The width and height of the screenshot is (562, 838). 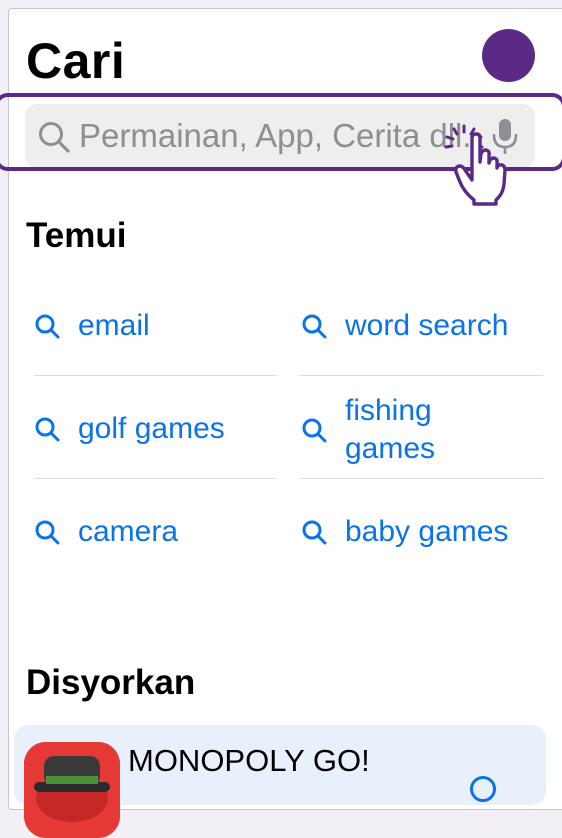 What do you see at coordinates (249, 760) in the screenshot?
I see `app-title: MONOPOLY GO!` at bounding box center [249, 760].